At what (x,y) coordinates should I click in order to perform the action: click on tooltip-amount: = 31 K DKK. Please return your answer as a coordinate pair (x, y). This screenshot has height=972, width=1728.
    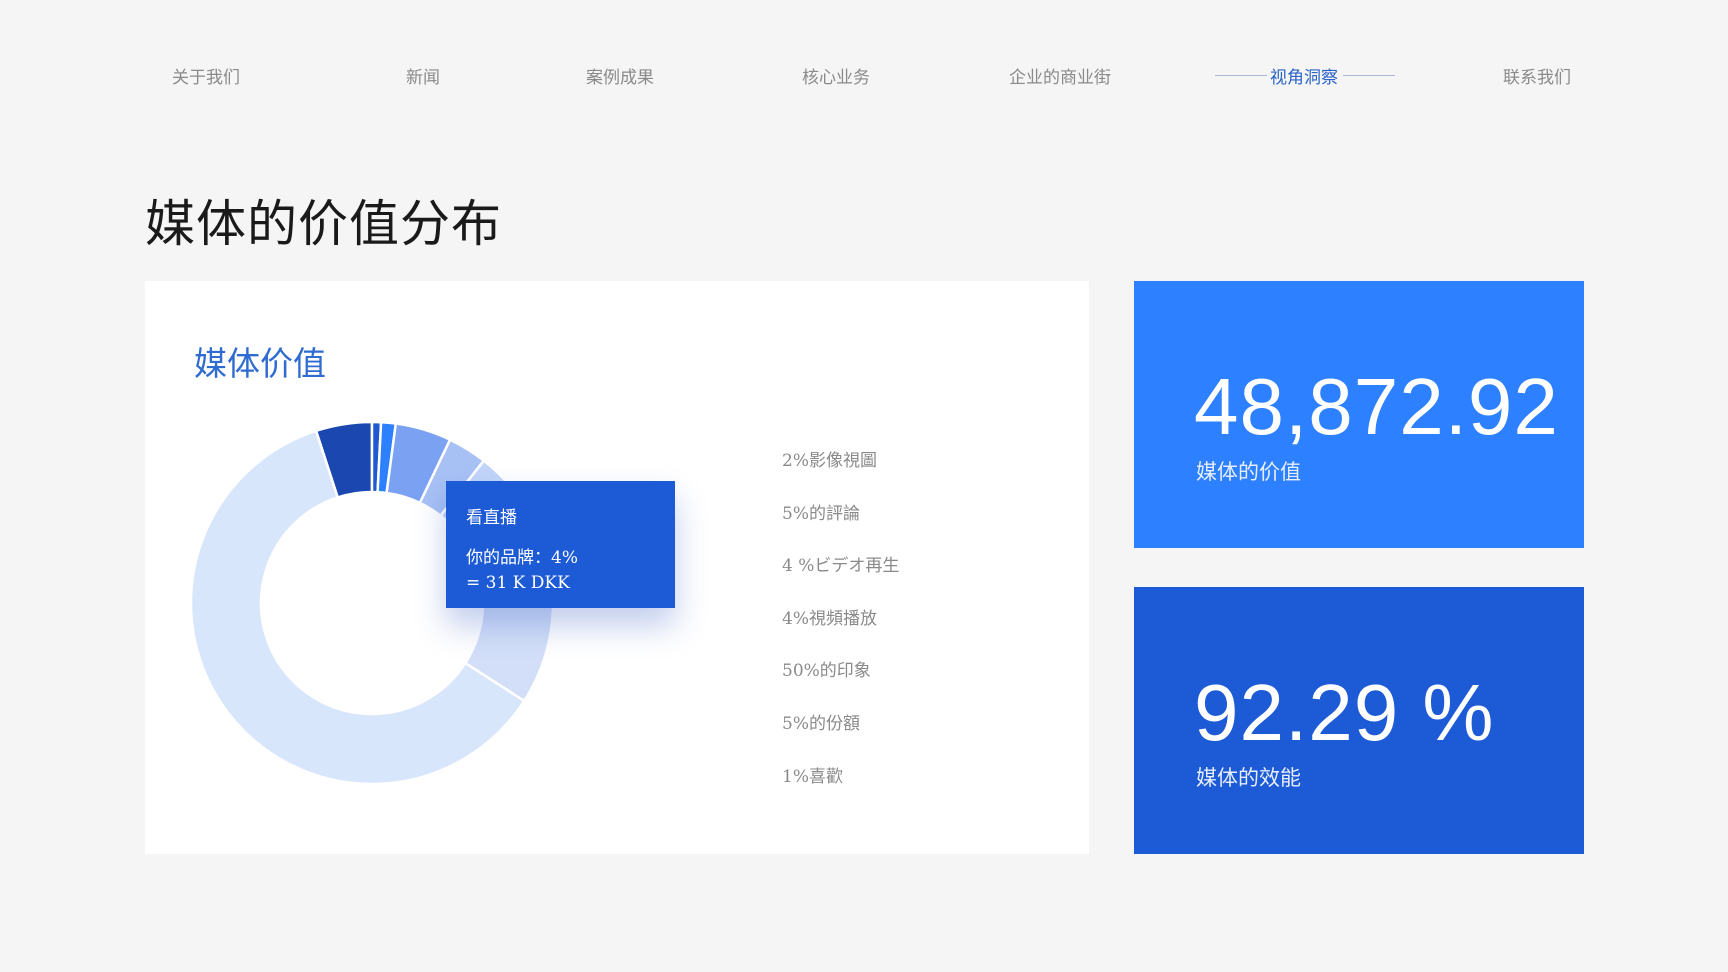
    Looking at the image, I should click on (518, 583).